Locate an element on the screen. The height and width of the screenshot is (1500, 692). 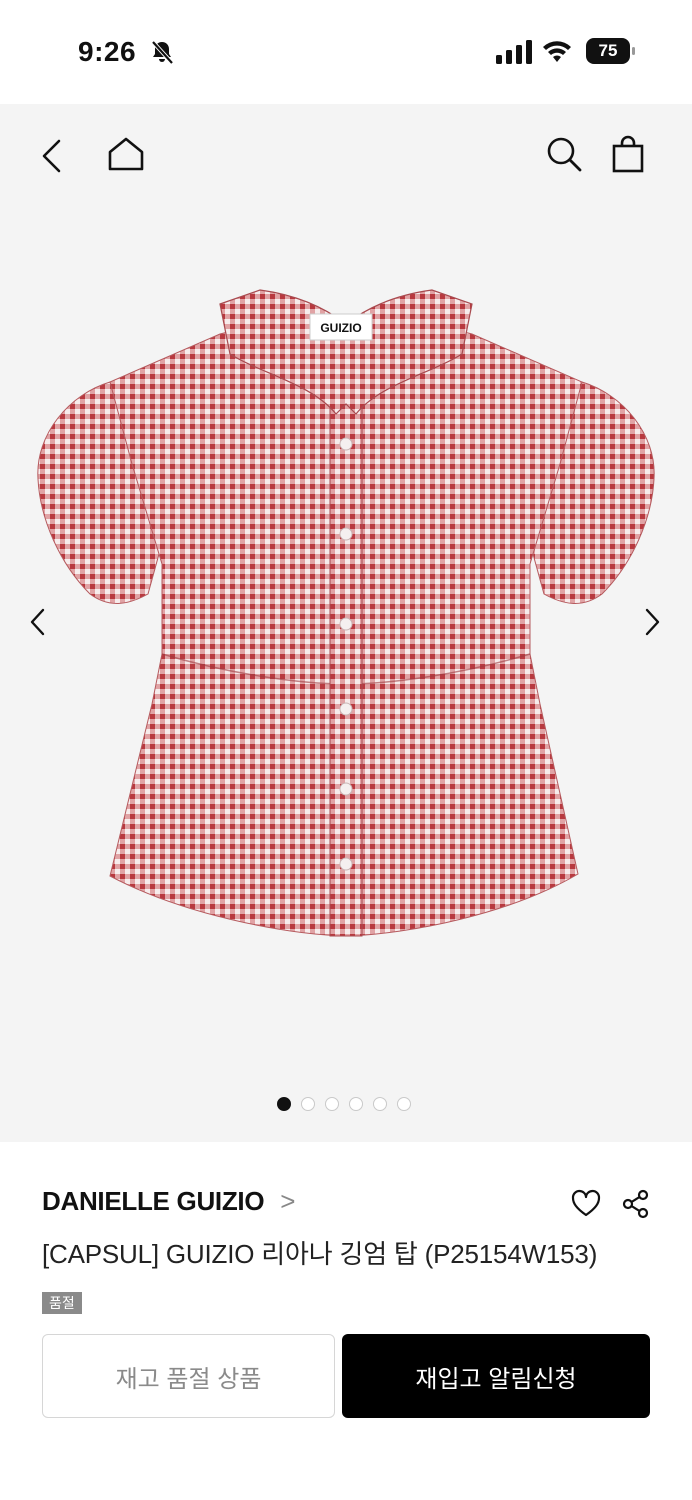
bell-off-icon is located at coordinates (162, 52).